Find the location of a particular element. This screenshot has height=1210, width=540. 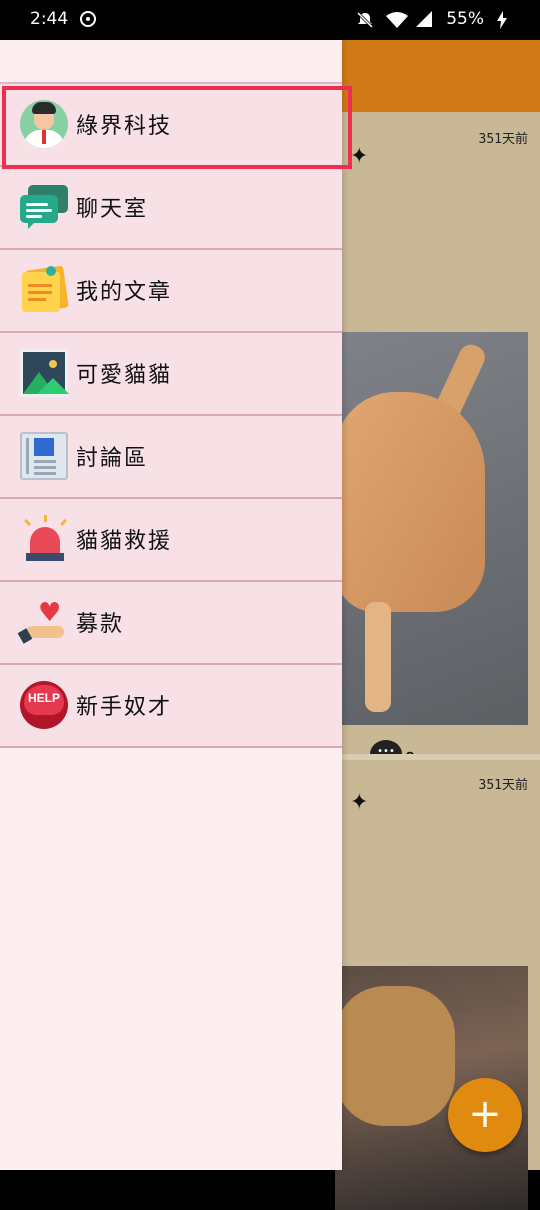

drawer-item-cat-rescue: 貓貓救援 is located at coordinates (171, 540).